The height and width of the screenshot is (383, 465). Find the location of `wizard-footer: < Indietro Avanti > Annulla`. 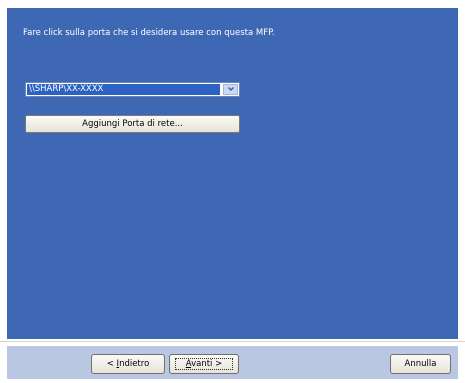

wizard-footer: < Indietro Avanti > Annulla is located at coordinates (232, 362).